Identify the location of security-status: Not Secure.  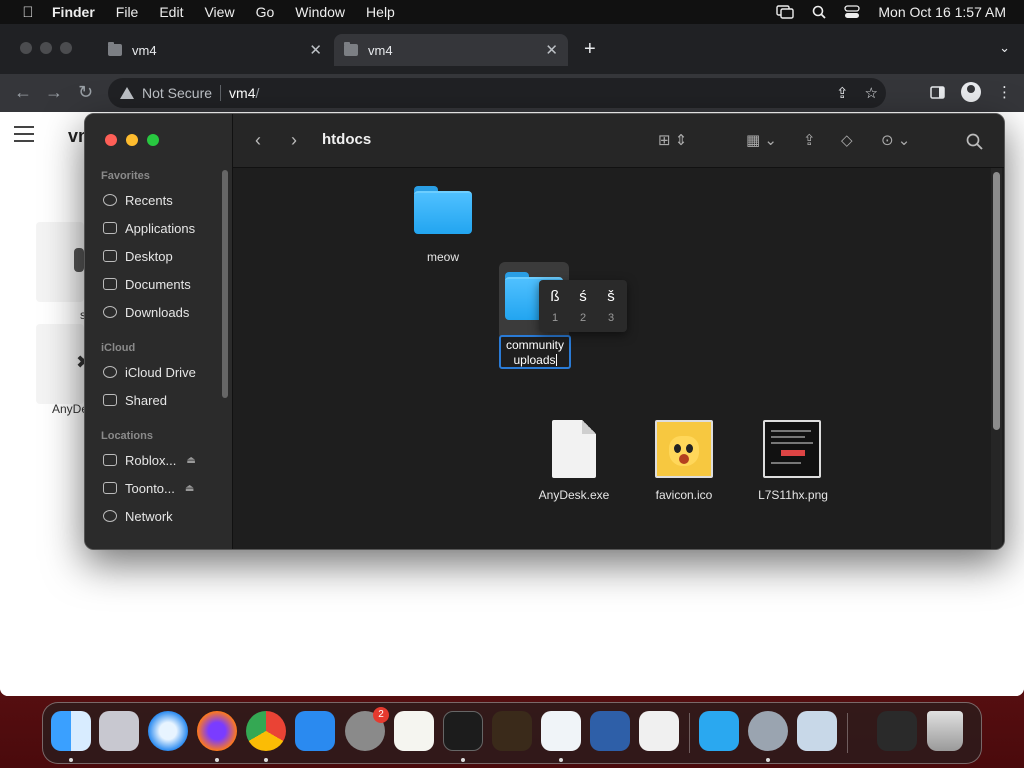
(177, 93).